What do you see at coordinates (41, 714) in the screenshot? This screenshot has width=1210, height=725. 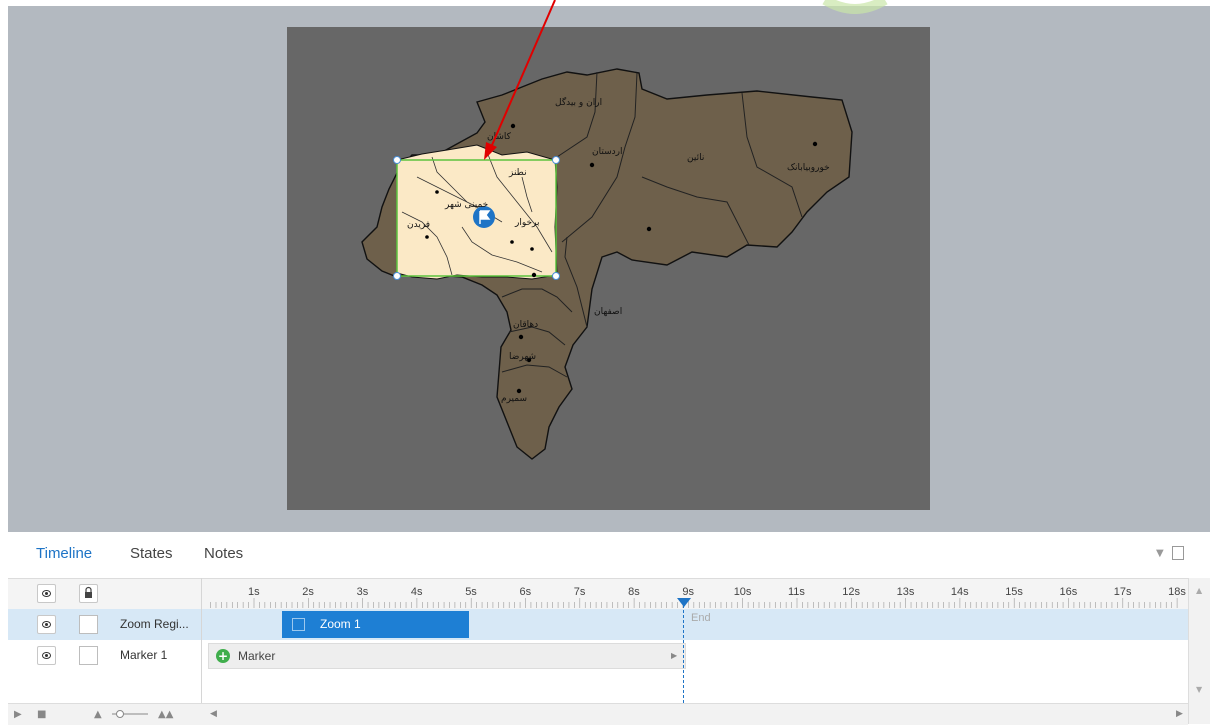 I see `stop-icon: ■` at bounding box center [41, 714].